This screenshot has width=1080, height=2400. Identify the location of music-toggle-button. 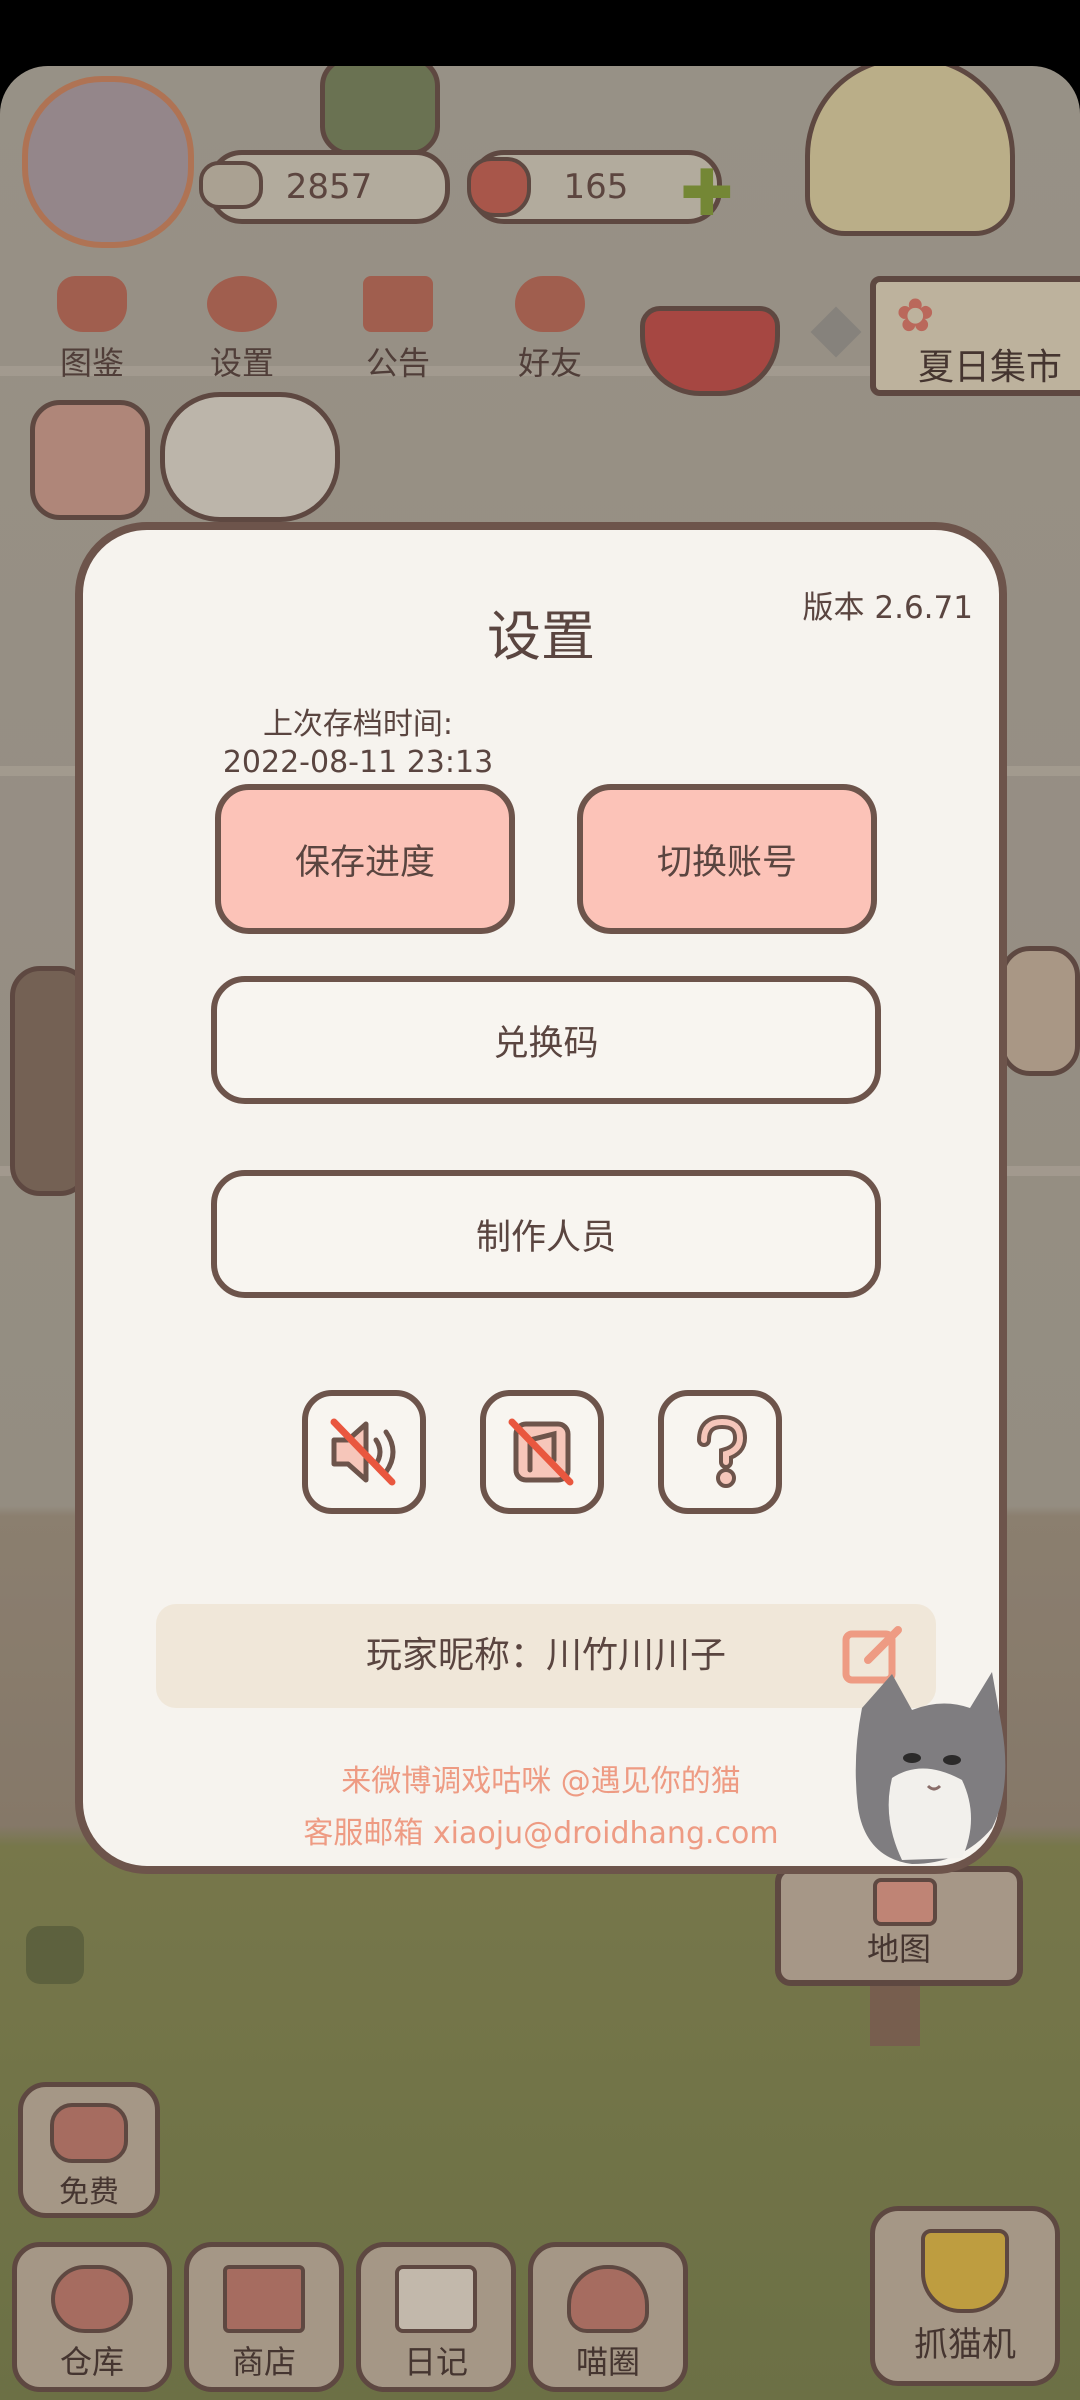
(542, 1452).